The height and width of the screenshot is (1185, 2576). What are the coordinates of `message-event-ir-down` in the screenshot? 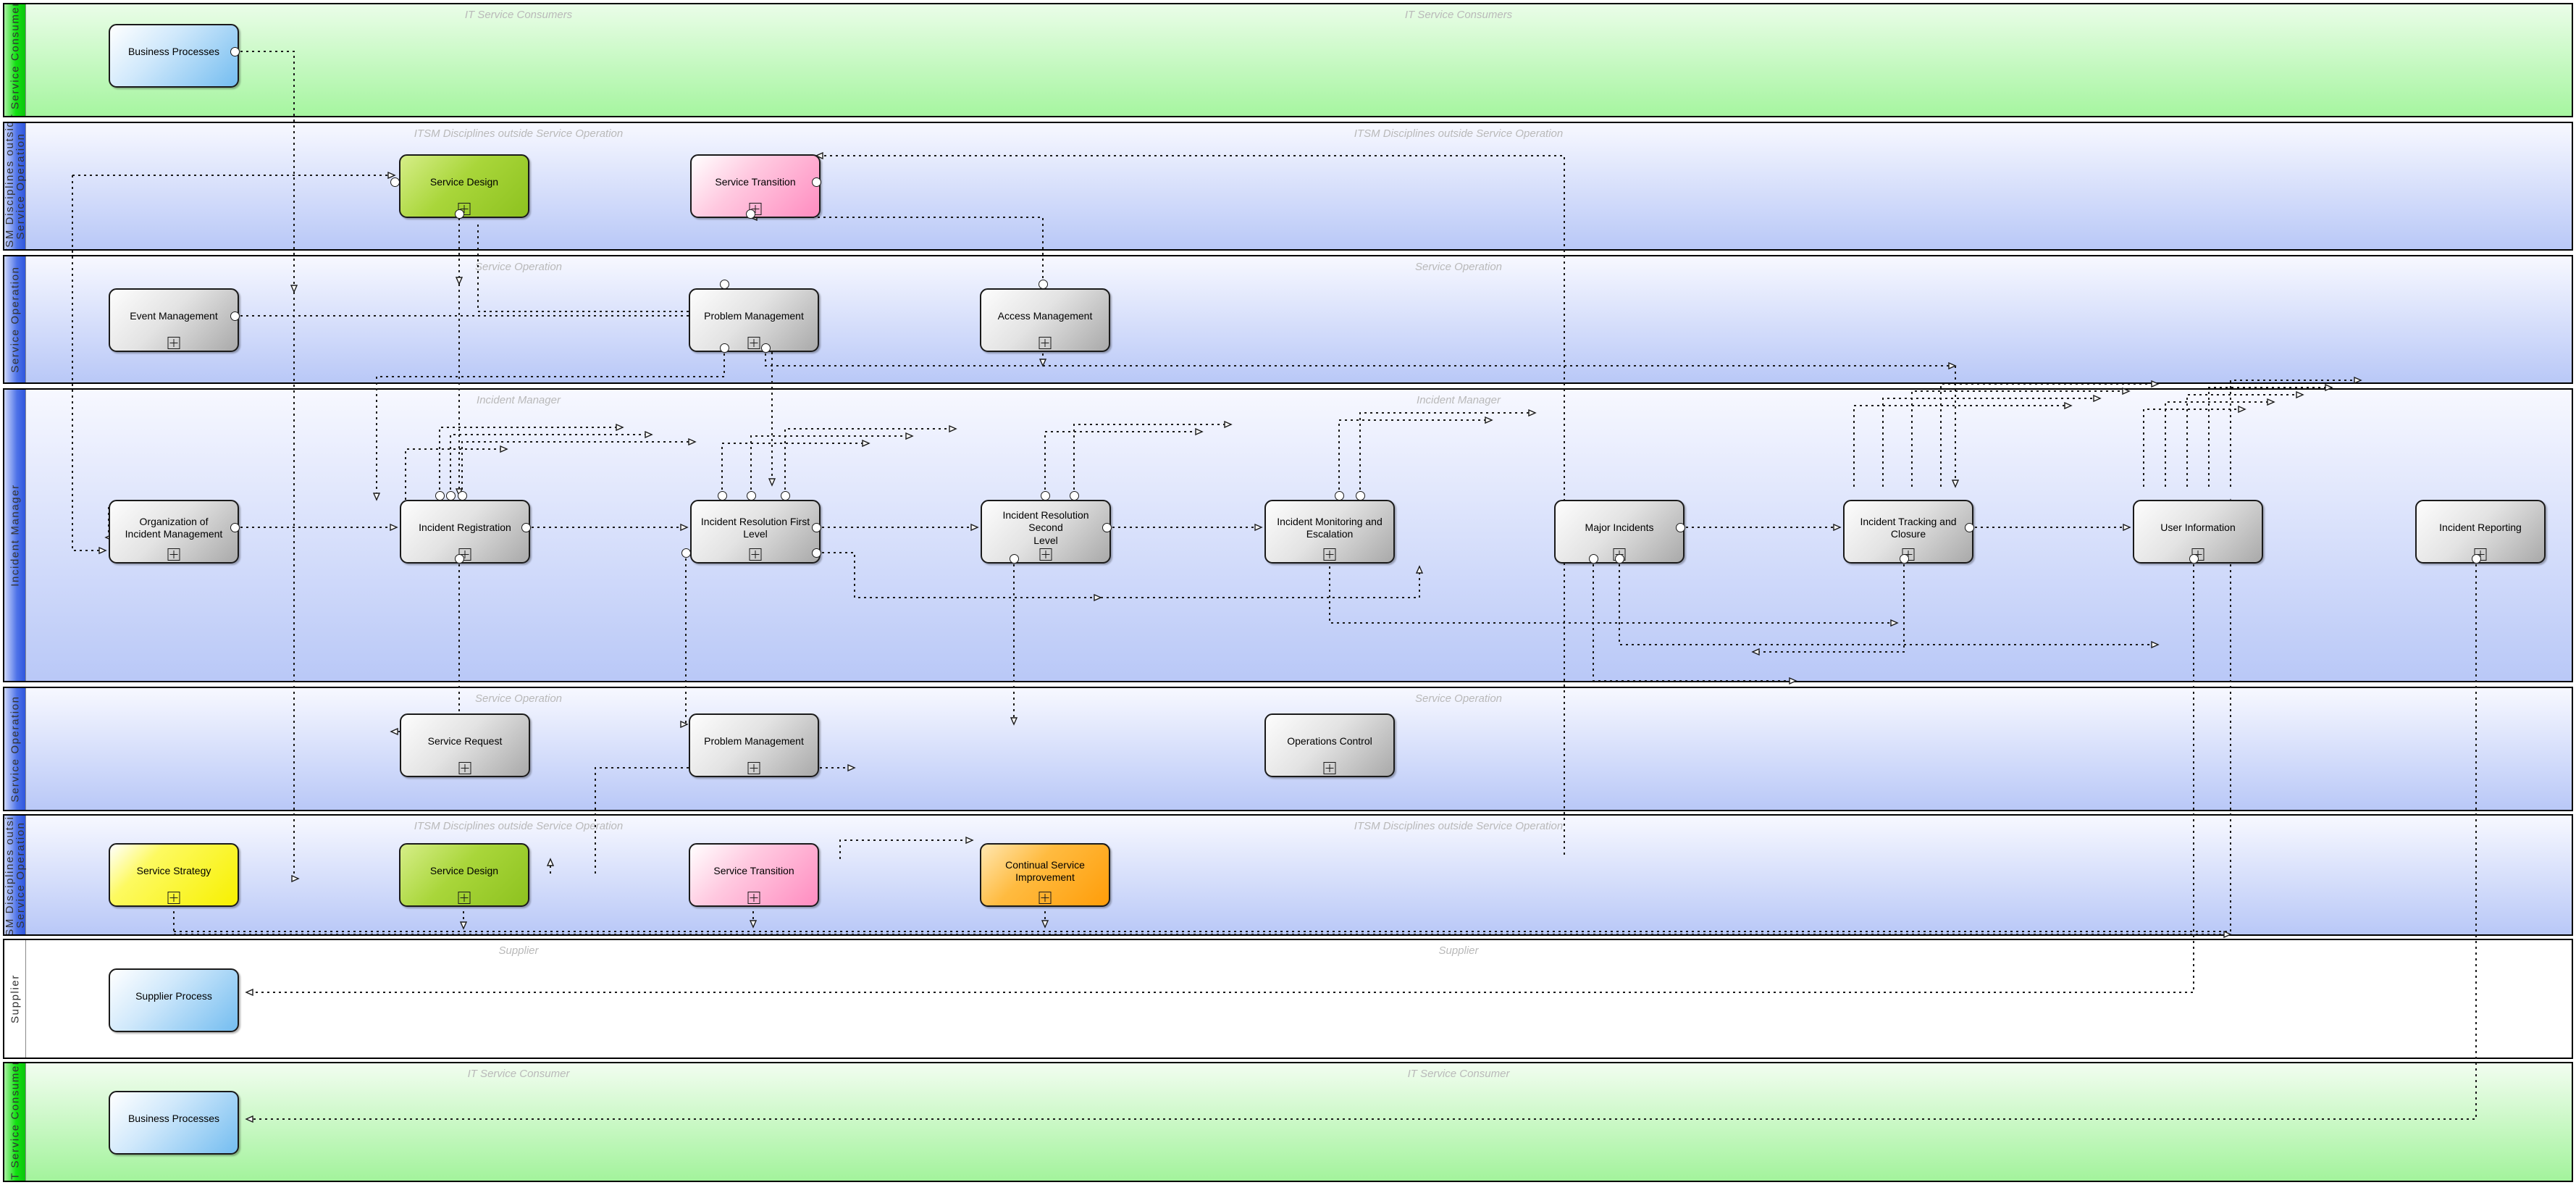 It's located at (459, 559).